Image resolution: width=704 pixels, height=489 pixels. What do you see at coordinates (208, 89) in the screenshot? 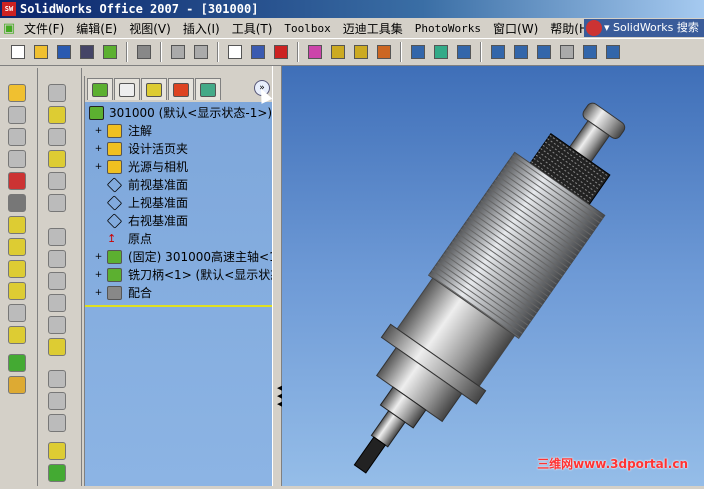
I see `display-manager-tab` at bounding box center [208, 89].